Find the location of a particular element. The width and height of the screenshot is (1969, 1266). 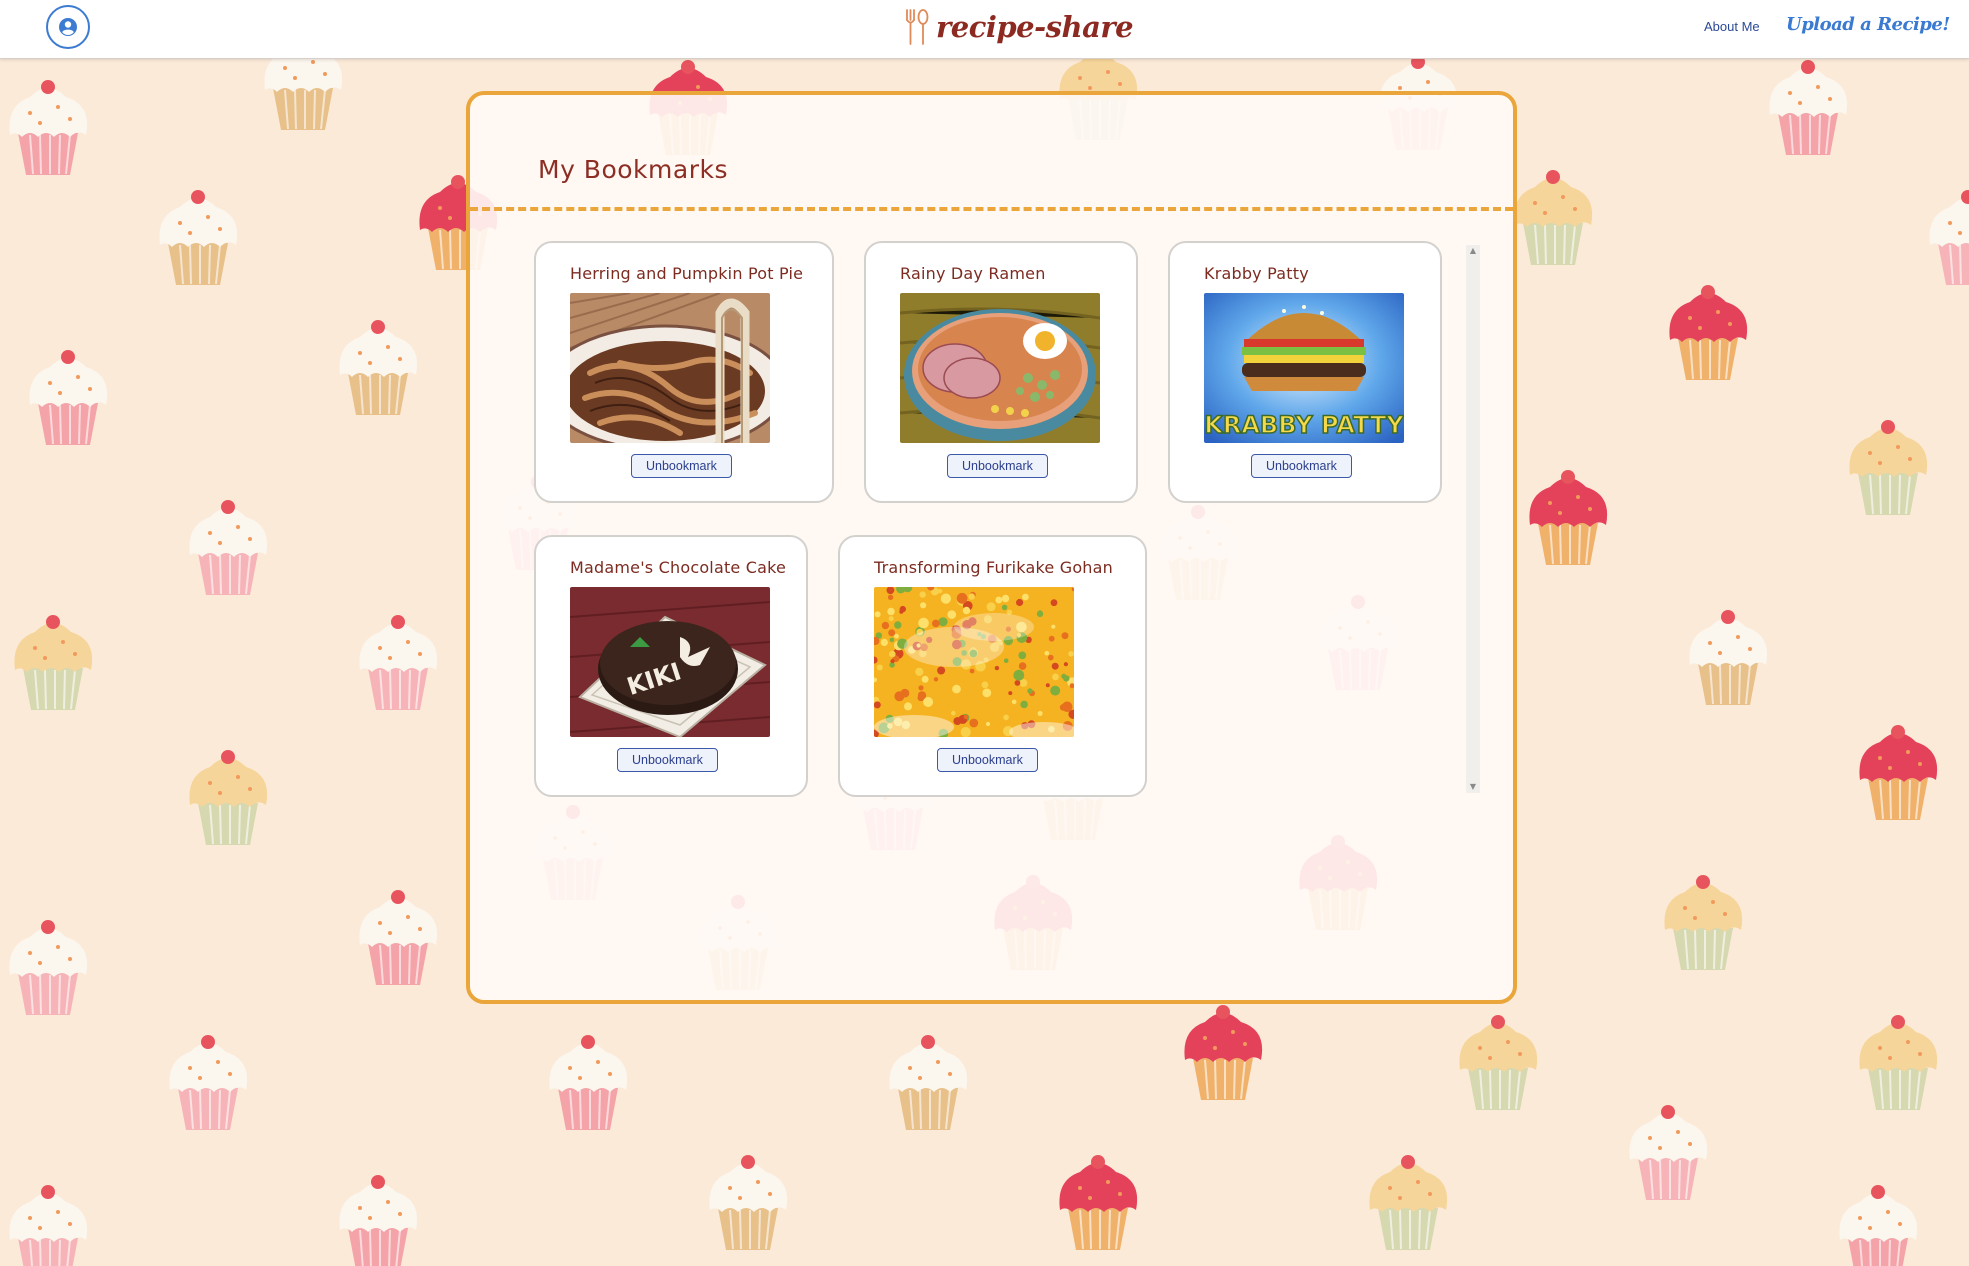

recipe-image-chocolate-cake: KIKI is located at coordinates (670, 662).